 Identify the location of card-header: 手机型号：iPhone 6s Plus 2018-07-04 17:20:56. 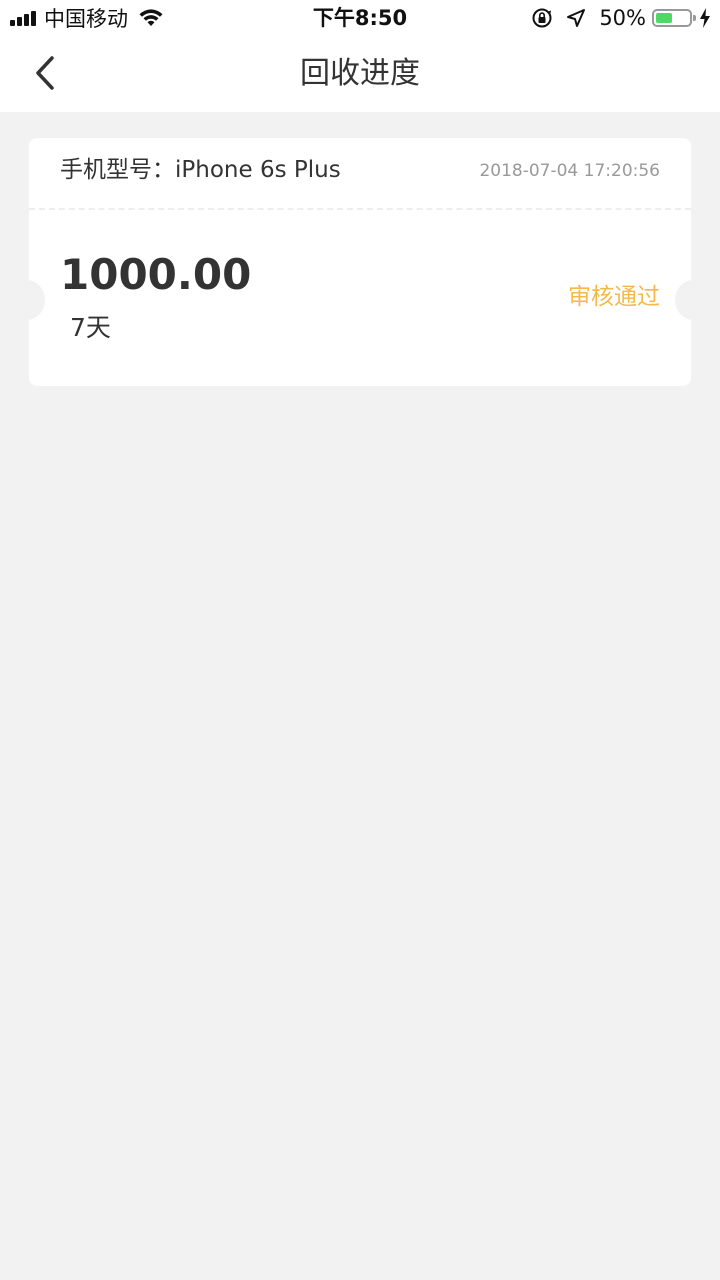
(360, 174).